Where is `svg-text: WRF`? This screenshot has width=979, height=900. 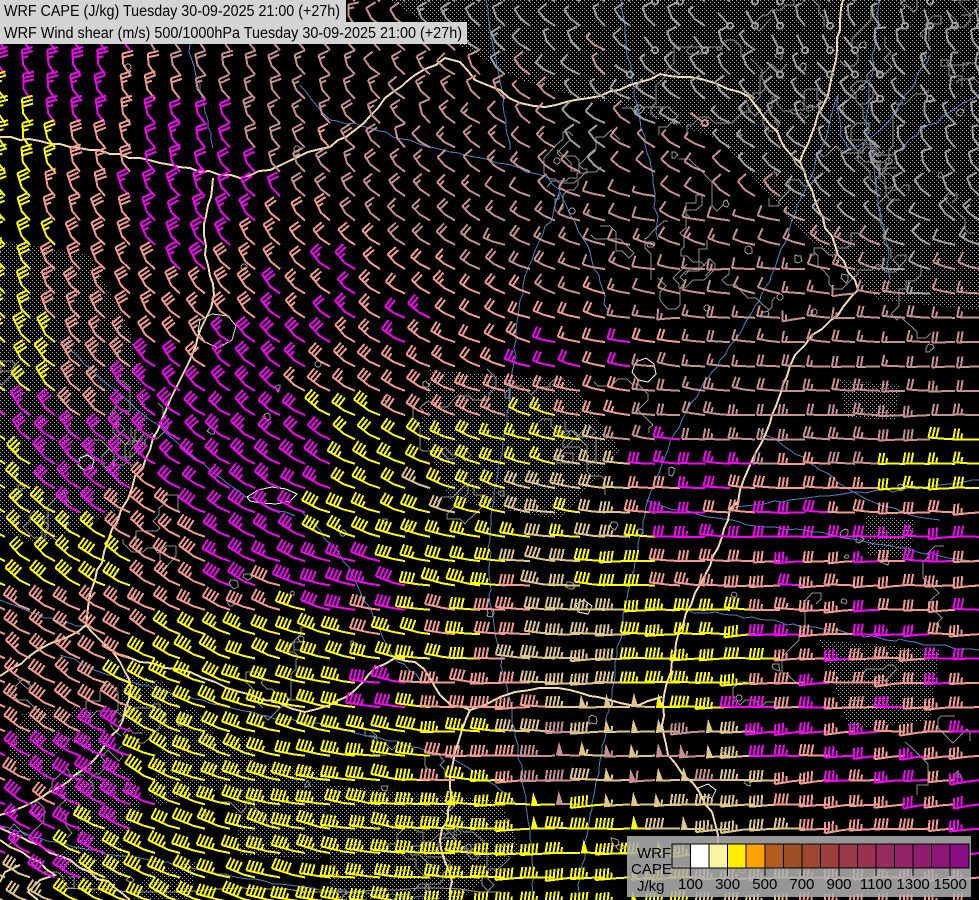
svg-text: WRF is located at coordinates (654, 853).